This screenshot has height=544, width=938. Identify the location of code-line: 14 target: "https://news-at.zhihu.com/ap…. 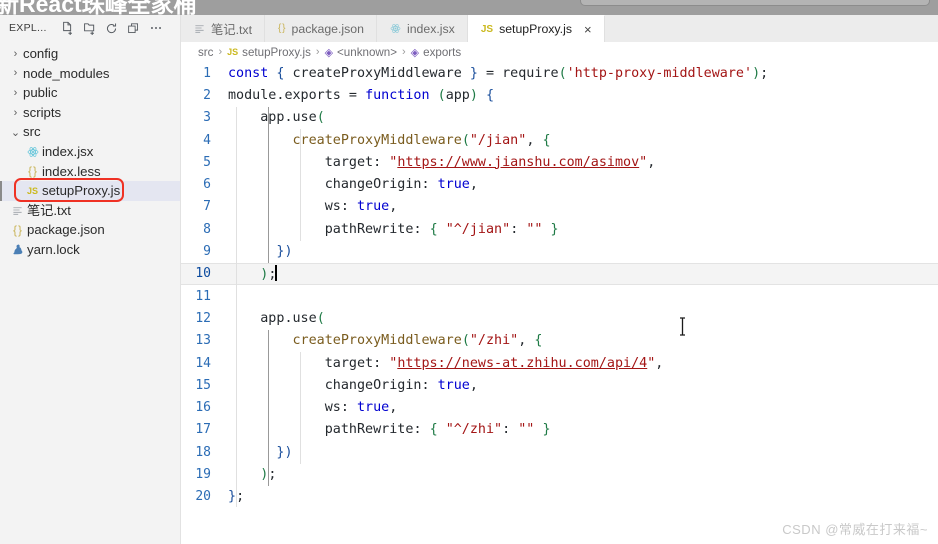
(559, 363).